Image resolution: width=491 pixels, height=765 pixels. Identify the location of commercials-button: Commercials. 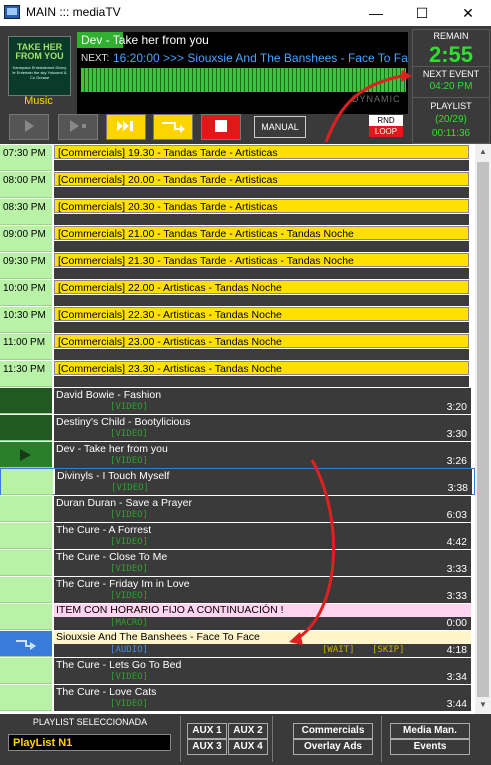
(333, 731).